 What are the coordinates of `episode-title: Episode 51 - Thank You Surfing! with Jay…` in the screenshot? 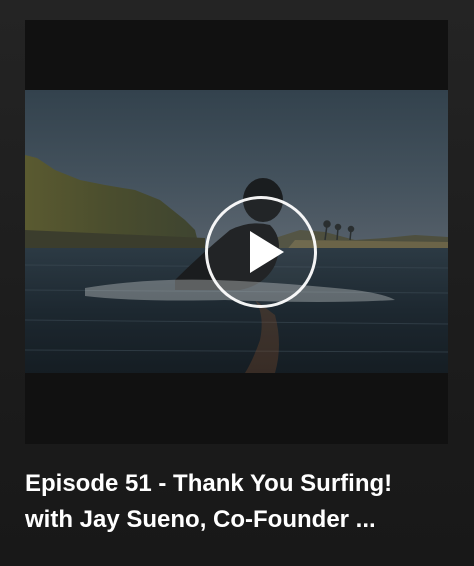 It's located at (240, 502).